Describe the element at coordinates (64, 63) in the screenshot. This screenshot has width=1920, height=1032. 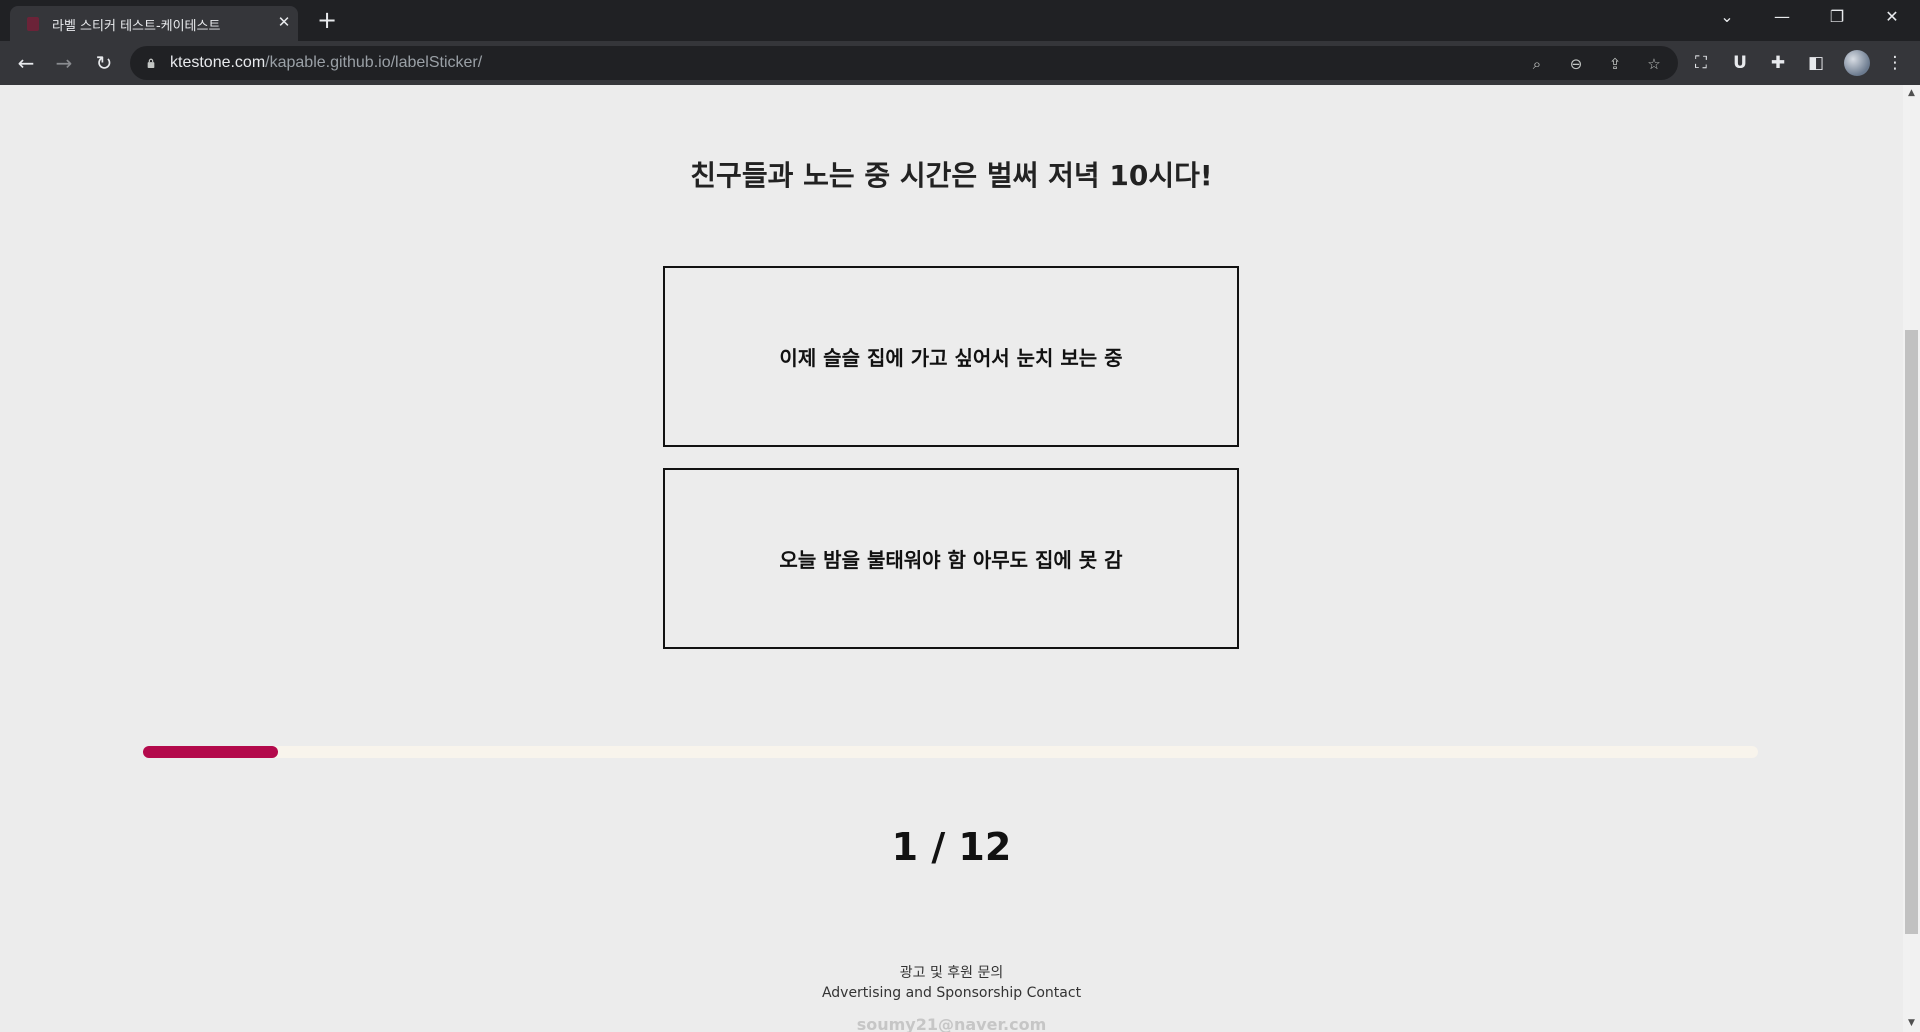
I see `forward-button: →` at that location.